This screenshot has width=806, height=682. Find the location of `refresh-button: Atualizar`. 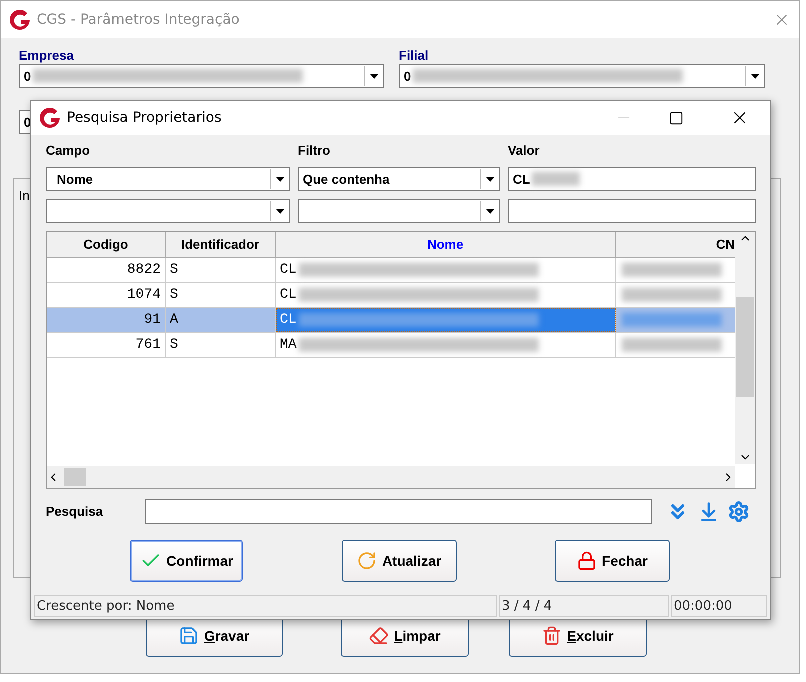

refresh-button: Atualizar is located at coordinates (399, 561).